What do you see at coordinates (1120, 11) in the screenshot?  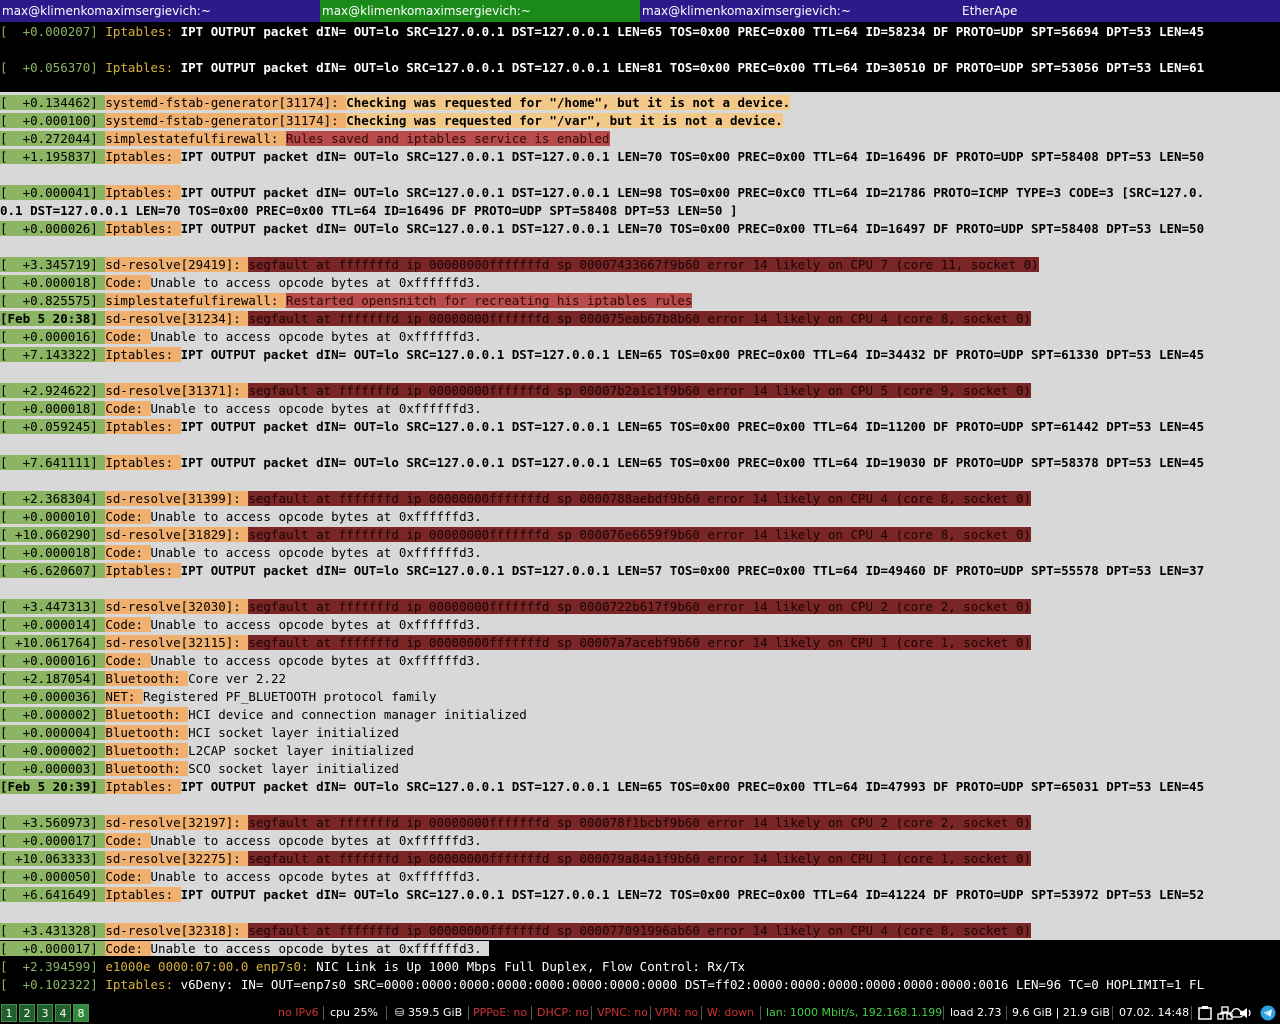 I see `tab-etherape: EtherApe` at bounding box center [1120, 11].